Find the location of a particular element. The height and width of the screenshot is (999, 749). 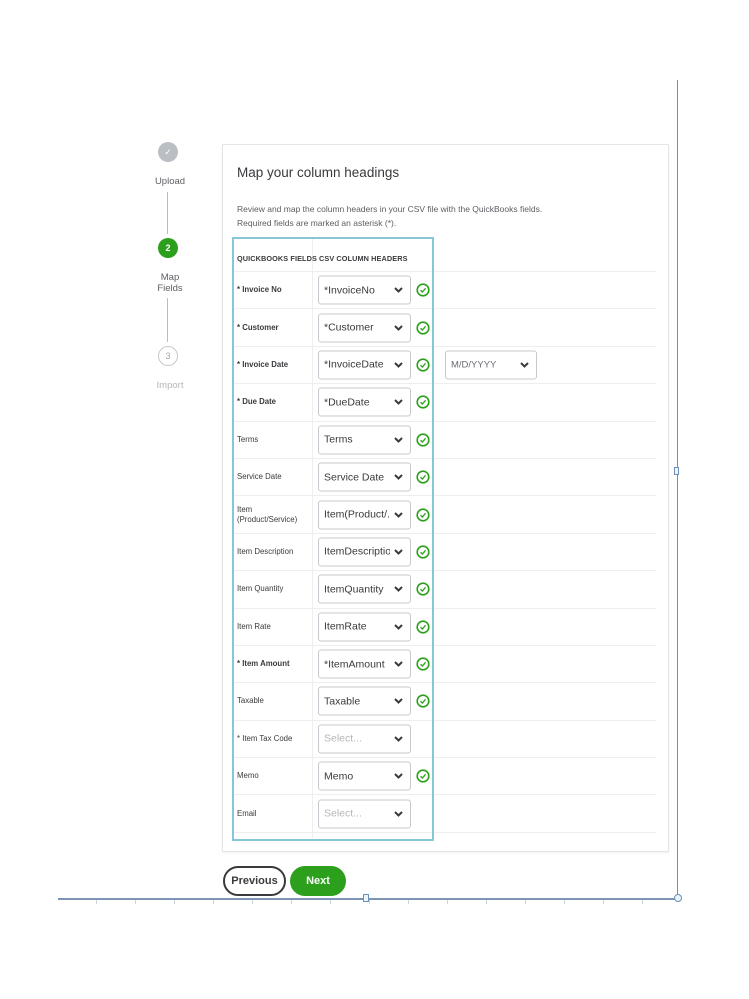

select-value: *InvoiceNo is located at coordinates (349, 290).